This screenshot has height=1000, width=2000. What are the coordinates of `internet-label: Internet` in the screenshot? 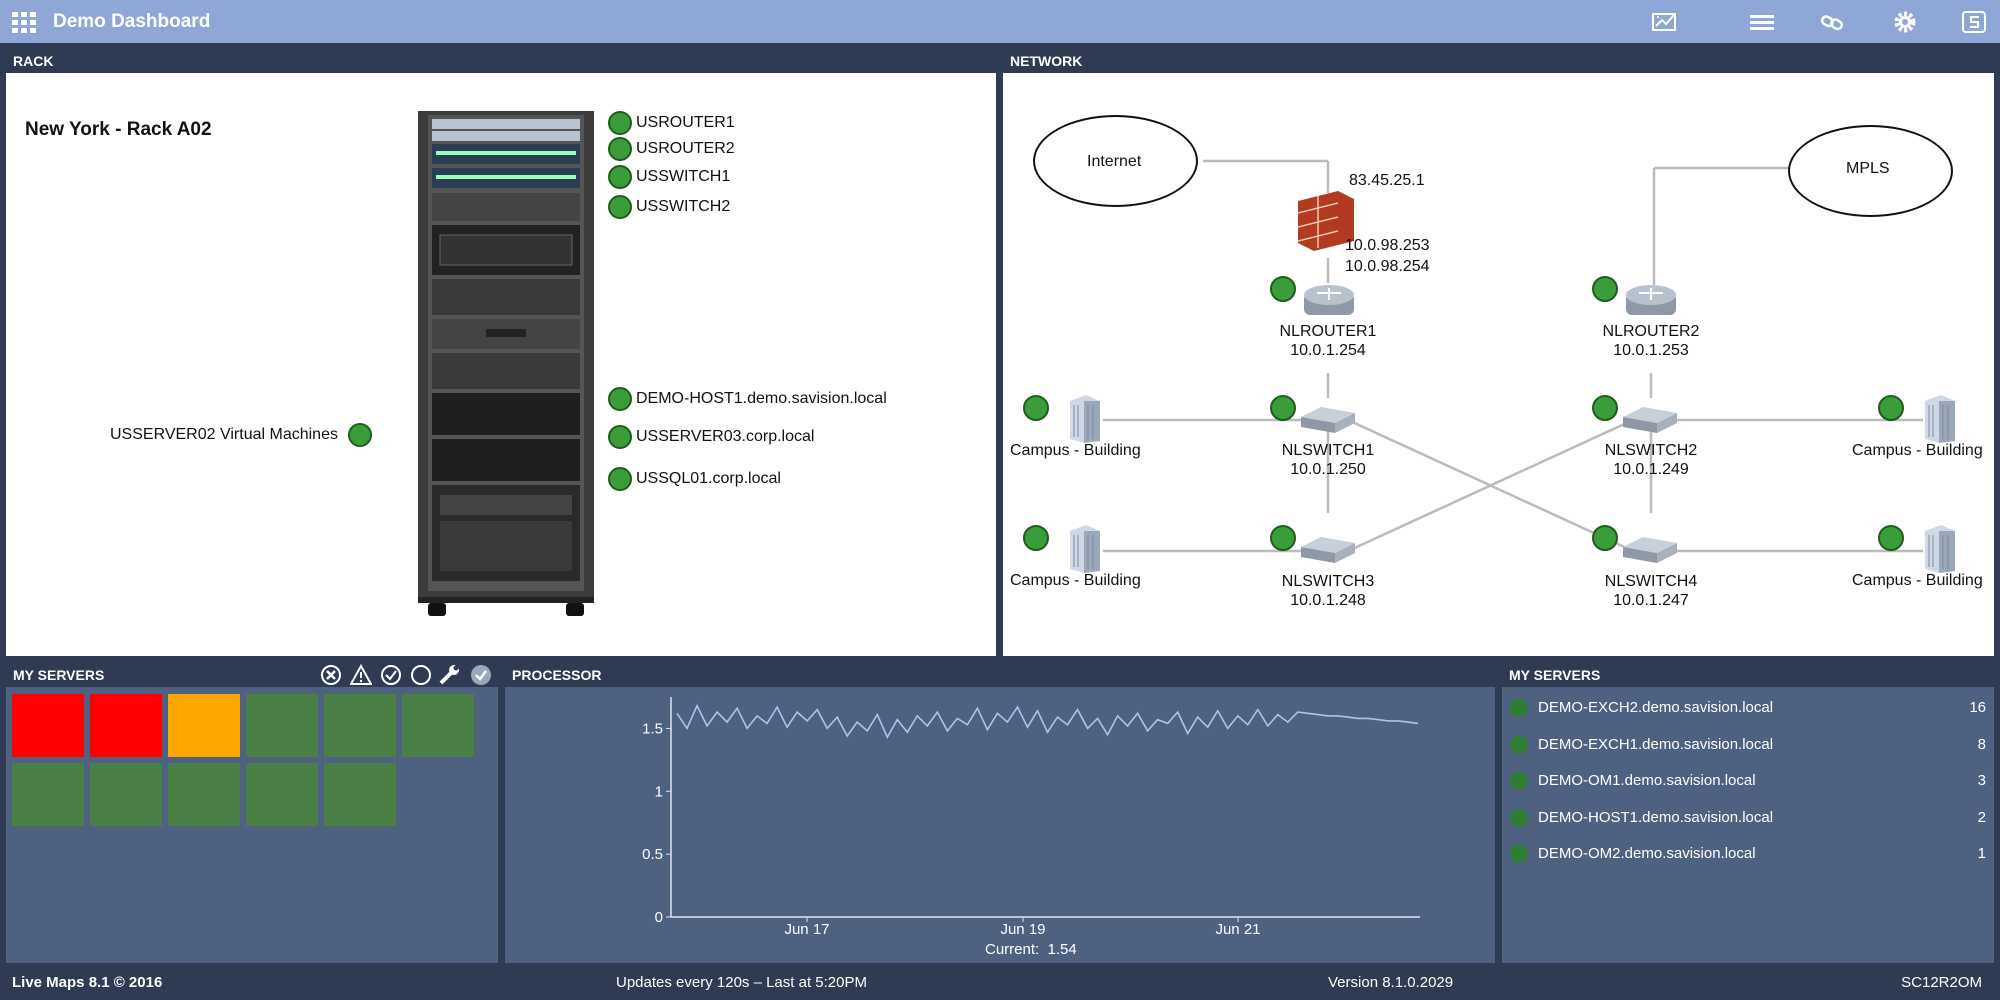 It's located at (1114, 161).